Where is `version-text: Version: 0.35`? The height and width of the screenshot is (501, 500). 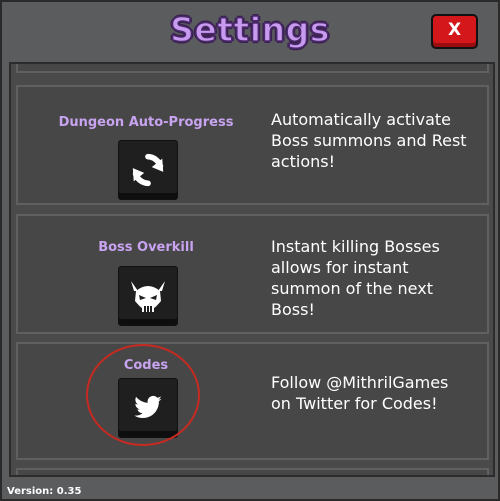
version-text: Version: 0.35 is located at coordinates (44, 491).